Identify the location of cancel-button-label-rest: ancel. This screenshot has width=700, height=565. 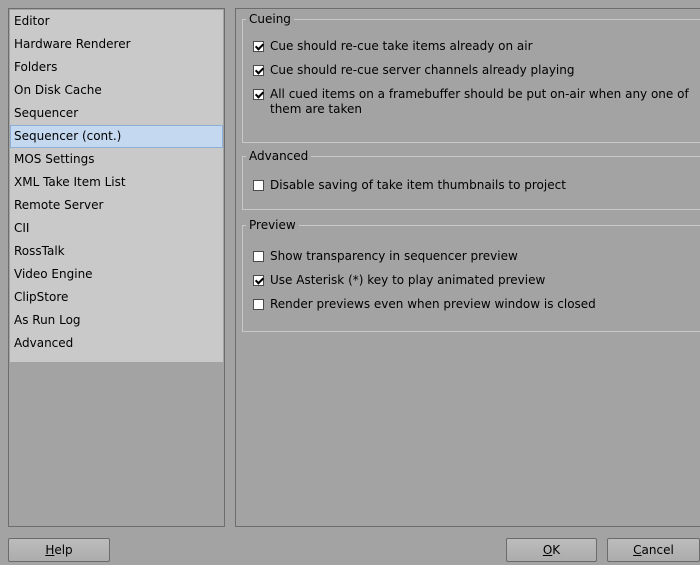
(657, 550).